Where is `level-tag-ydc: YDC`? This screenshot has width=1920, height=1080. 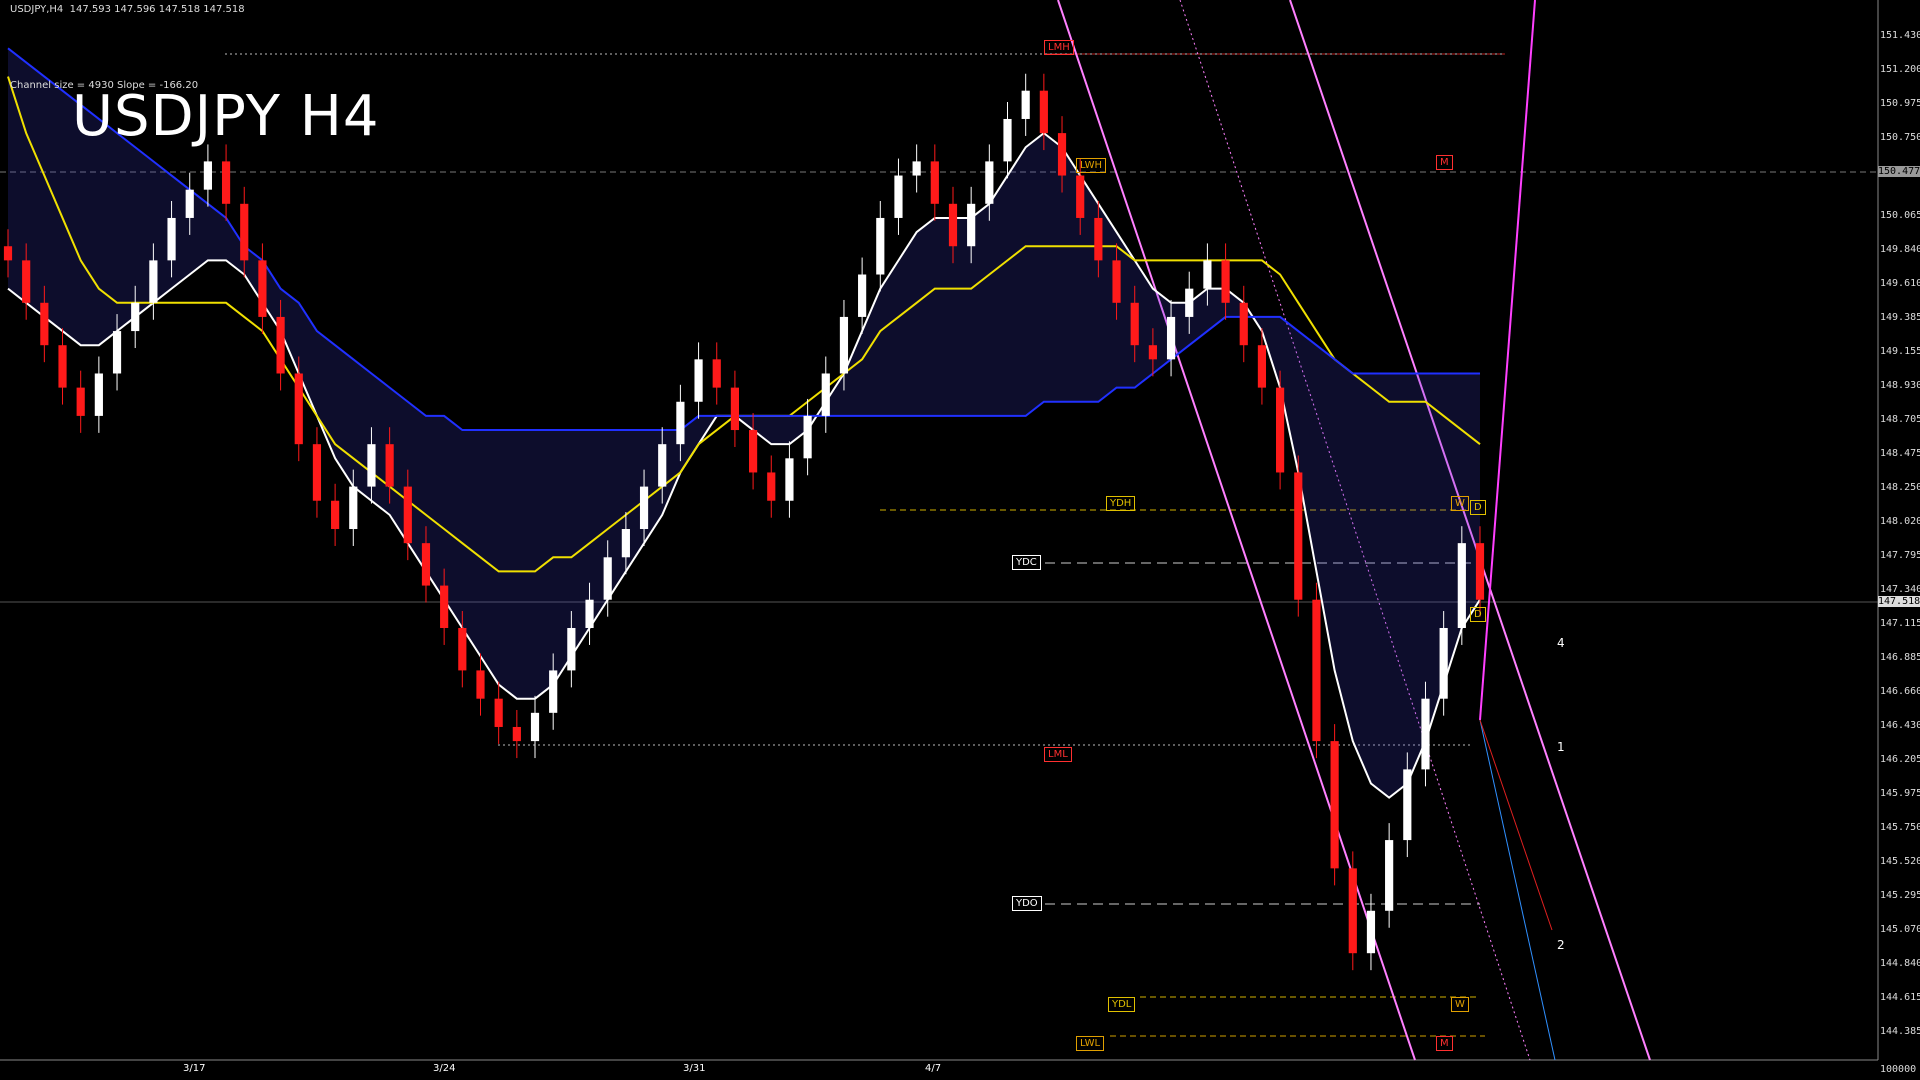 level-tag-ydc: YDC is located at coordinates (1026, 562).